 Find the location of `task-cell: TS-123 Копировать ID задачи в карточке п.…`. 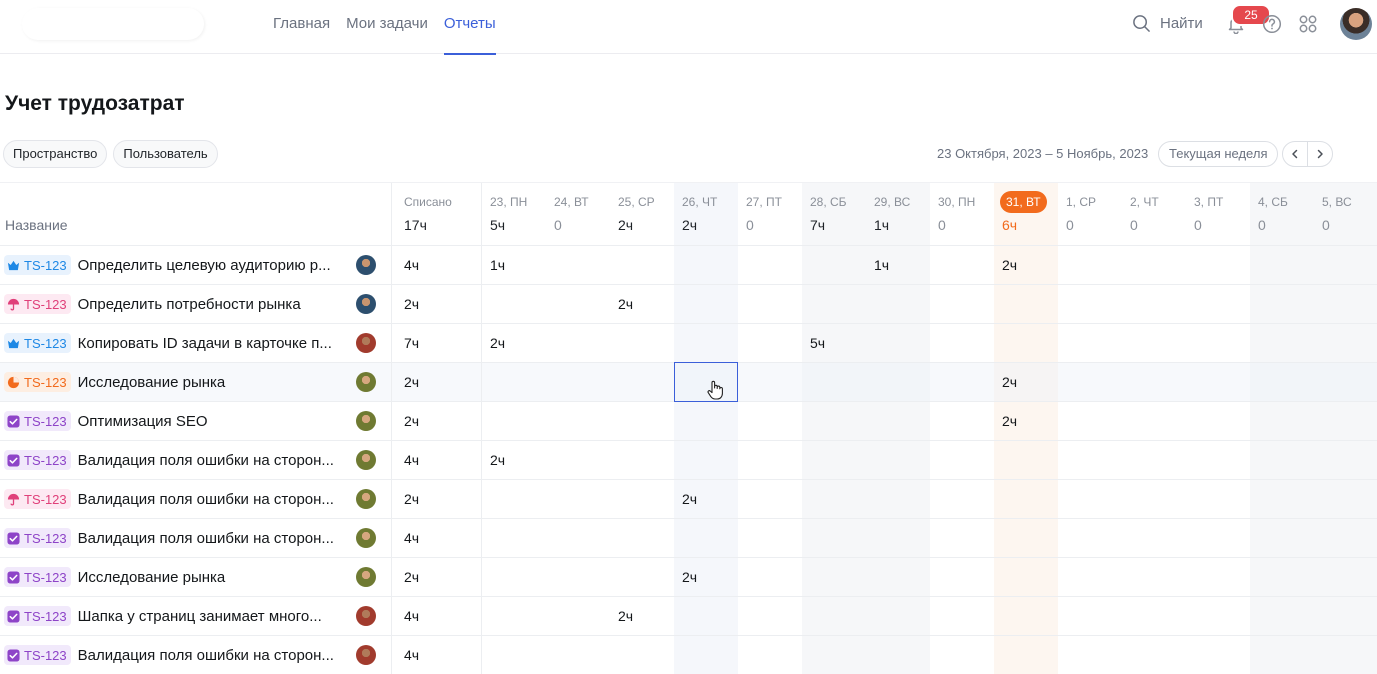

task-cell: TS-123 Копировать ID задачи в карточке п.… is located at coordinates (168, 343).